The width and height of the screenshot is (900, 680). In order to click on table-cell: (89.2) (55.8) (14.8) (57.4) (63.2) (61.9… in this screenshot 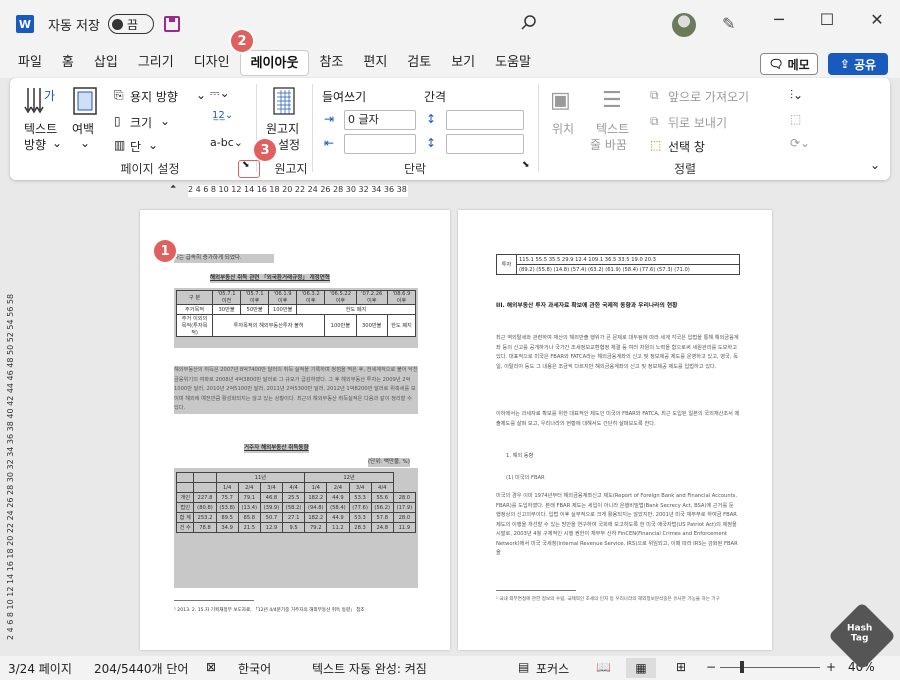, I will do `click(628, 269)`.